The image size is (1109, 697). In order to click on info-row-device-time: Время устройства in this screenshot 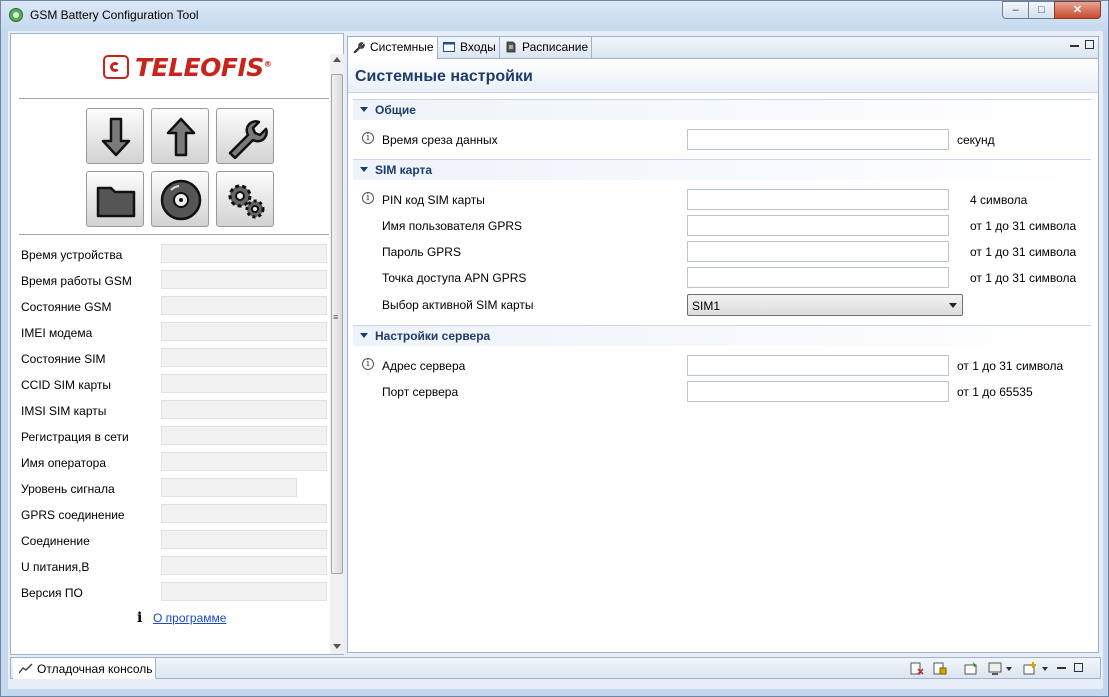, I will do `click(174, 254)`.